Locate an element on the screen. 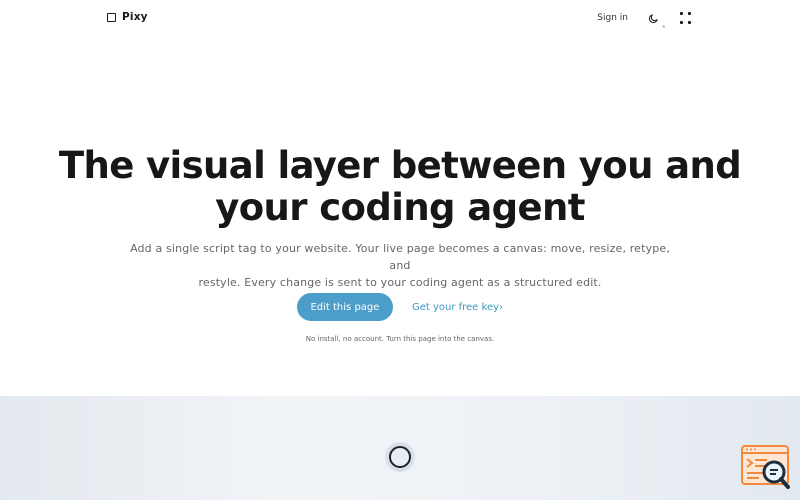 This screenshot has width=800, height=500. headline-line-2: your coding agent is located at coordinates (400, 207).